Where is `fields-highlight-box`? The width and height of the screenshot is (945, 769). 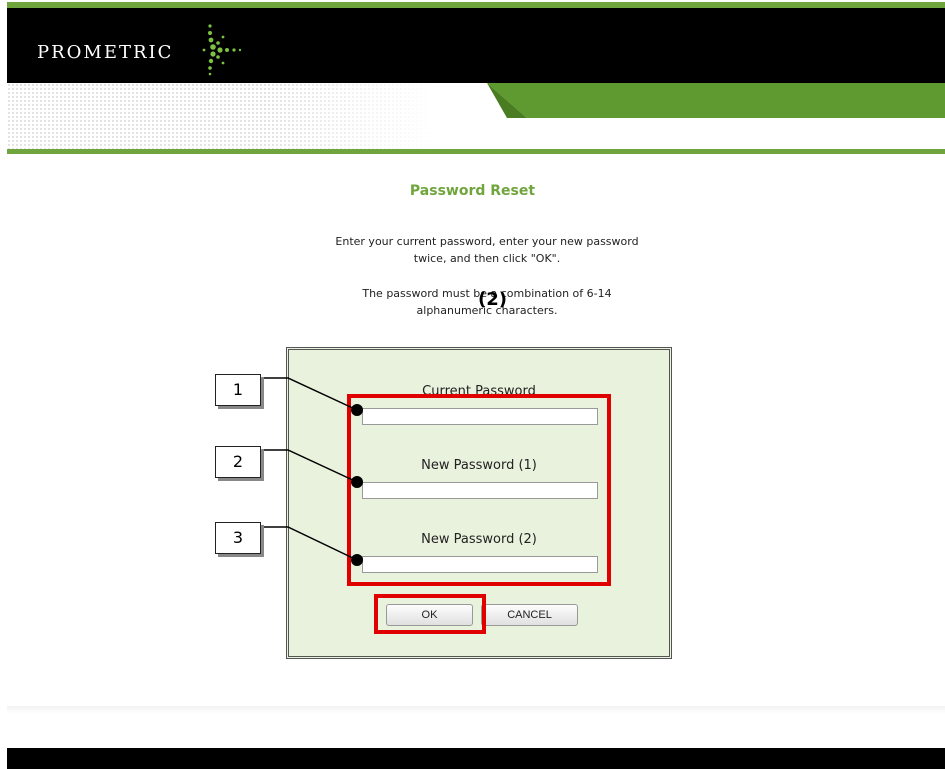 fields-highlight-box is located at coordinates (479, 490).